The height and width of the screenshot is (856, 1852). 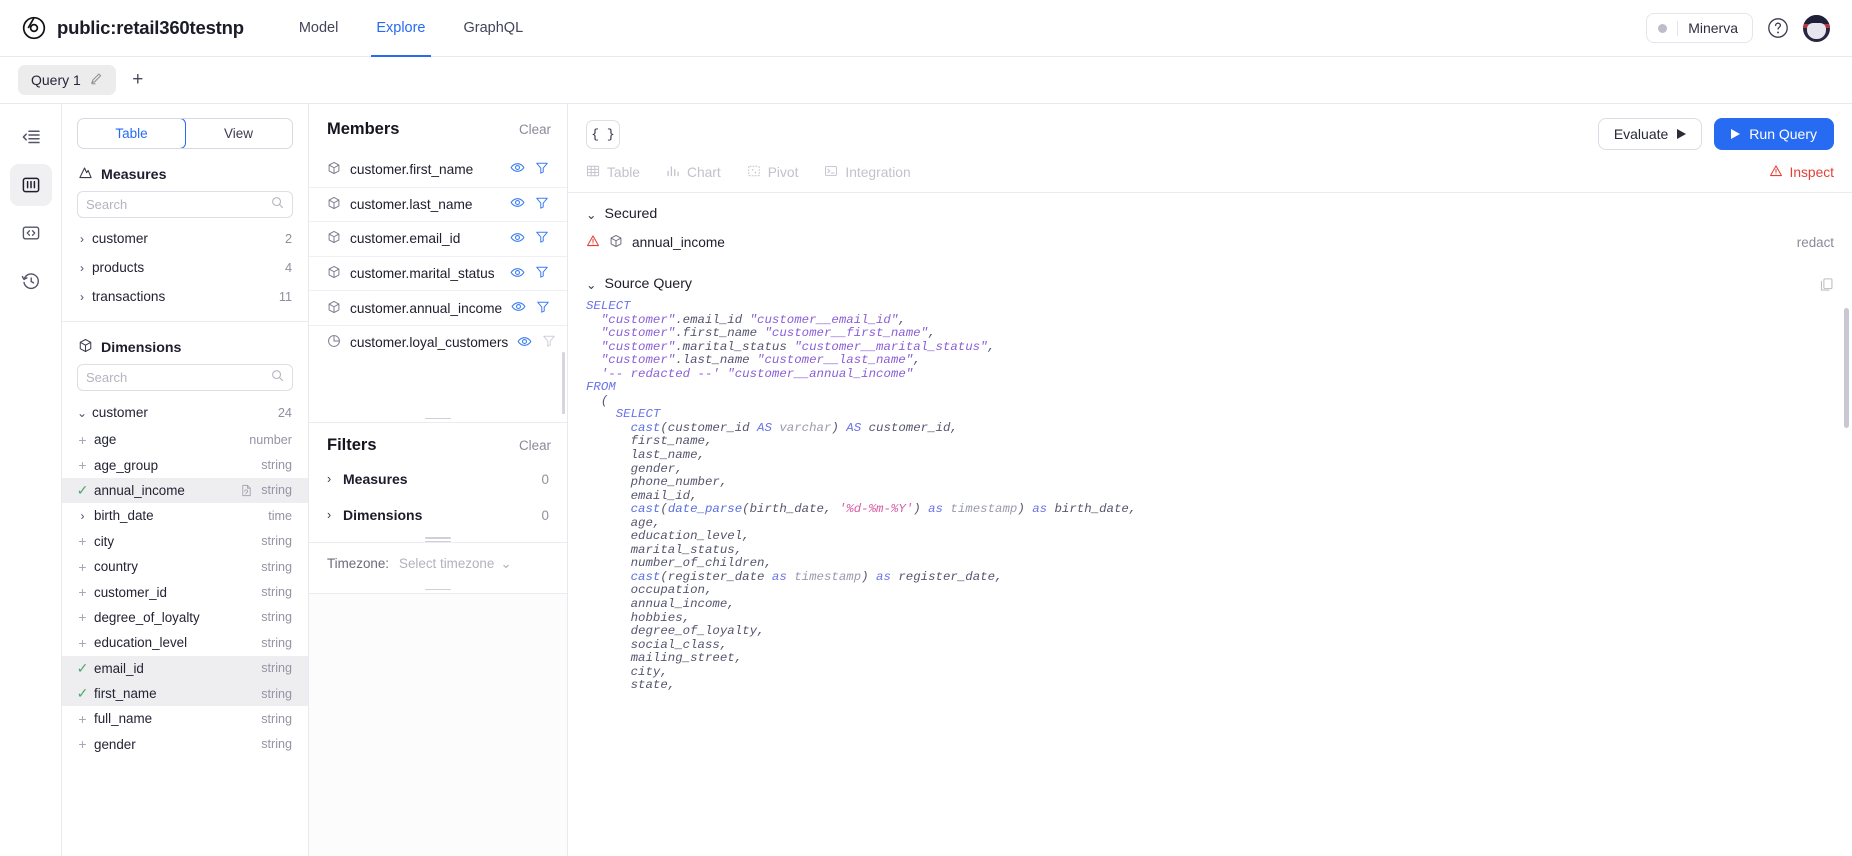 I want to click on filter-group-dimensions: › Dimensions 0, so click(x=438, y=515).